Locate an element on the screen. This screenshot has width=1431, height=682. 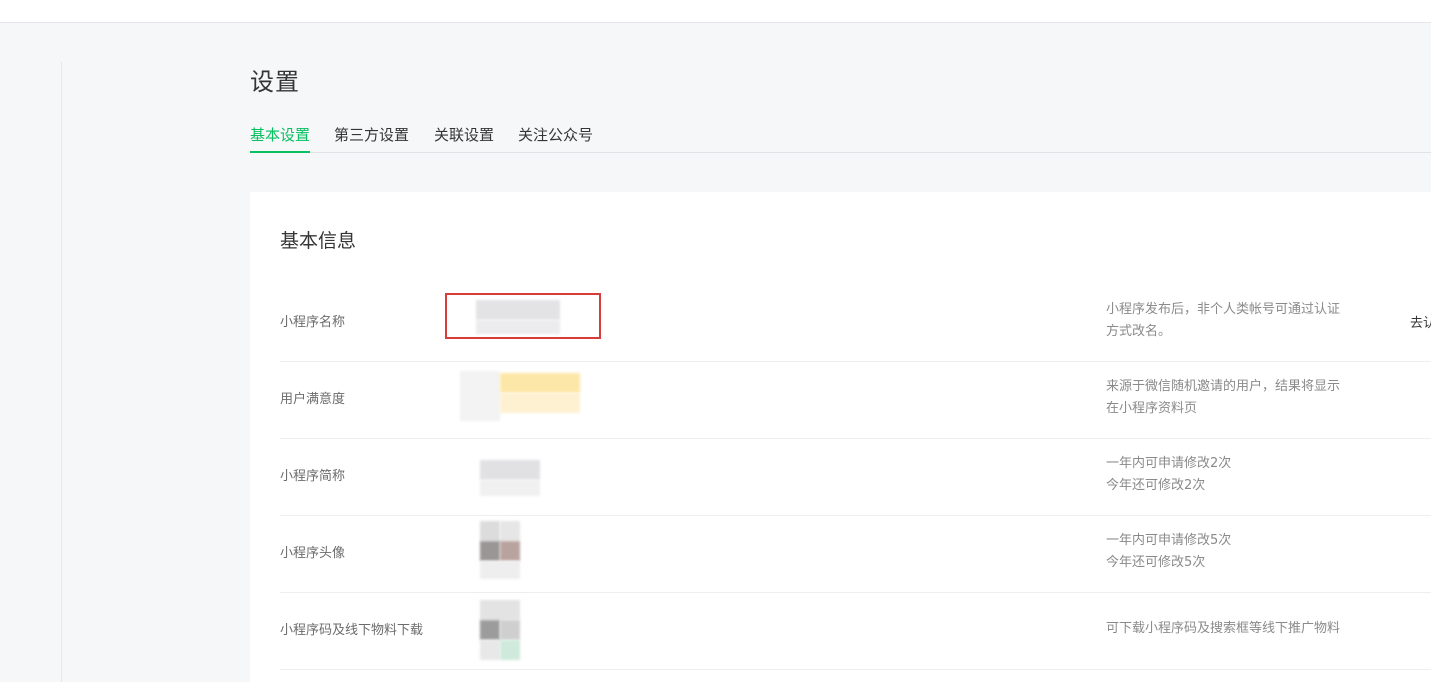
desc-line: 一年内可申请修改5次 is located at coordinates (1169, 540).